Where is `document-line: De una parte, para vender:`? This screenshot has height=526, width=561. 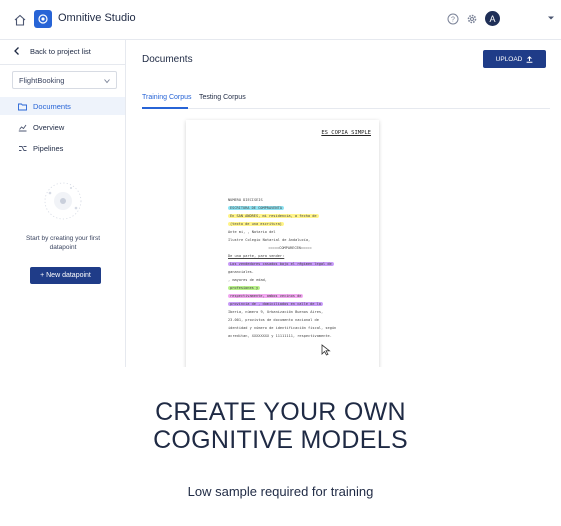 document-line: De una parte, para vender: is located at coordinates (256, 256).